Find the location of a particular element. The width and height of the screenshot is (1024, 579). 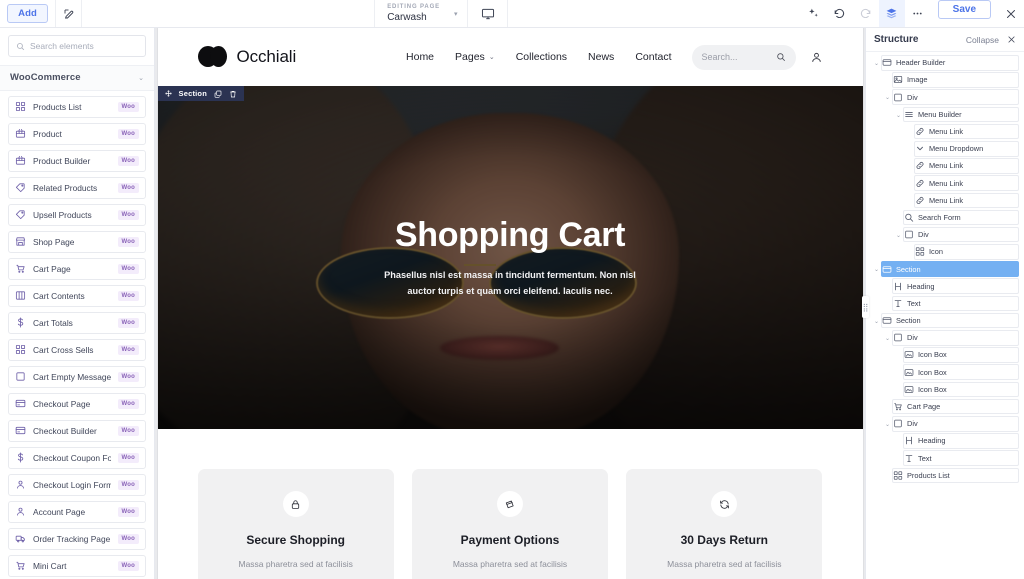

site-nav-link-label: Contact is located at coordinates (653, 57).